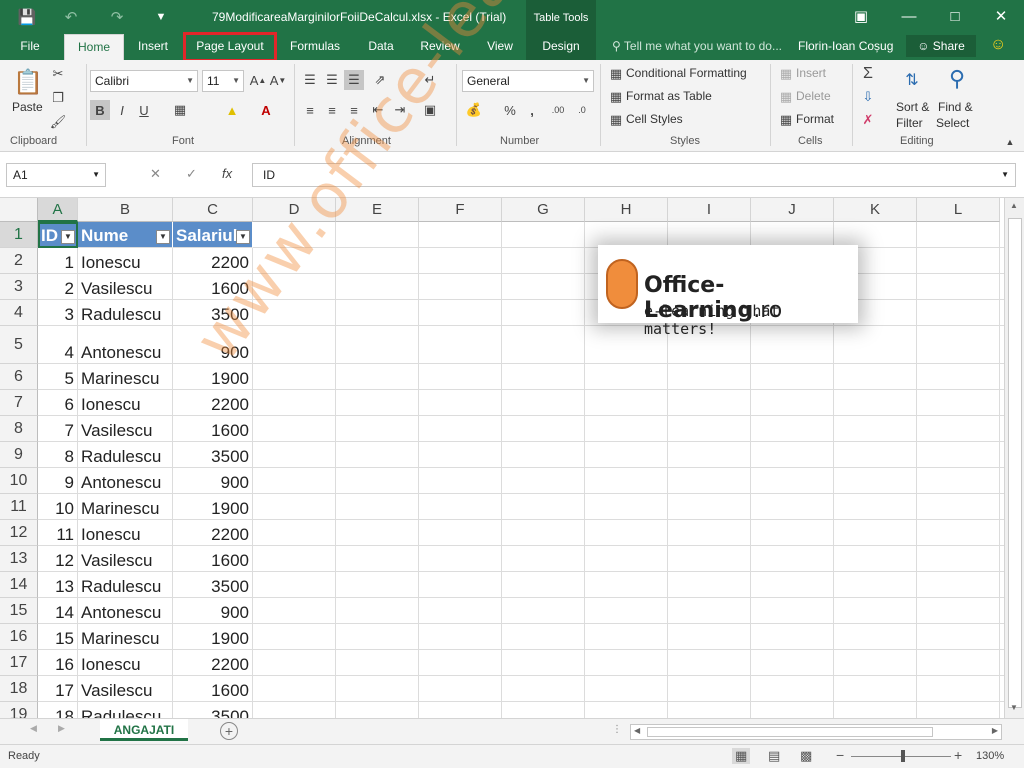 This screenshot has height=768, width=1024. Describe the element at coordinates (227, 173) in the screenshot. I see `insert-function-icon: fx` at that location.